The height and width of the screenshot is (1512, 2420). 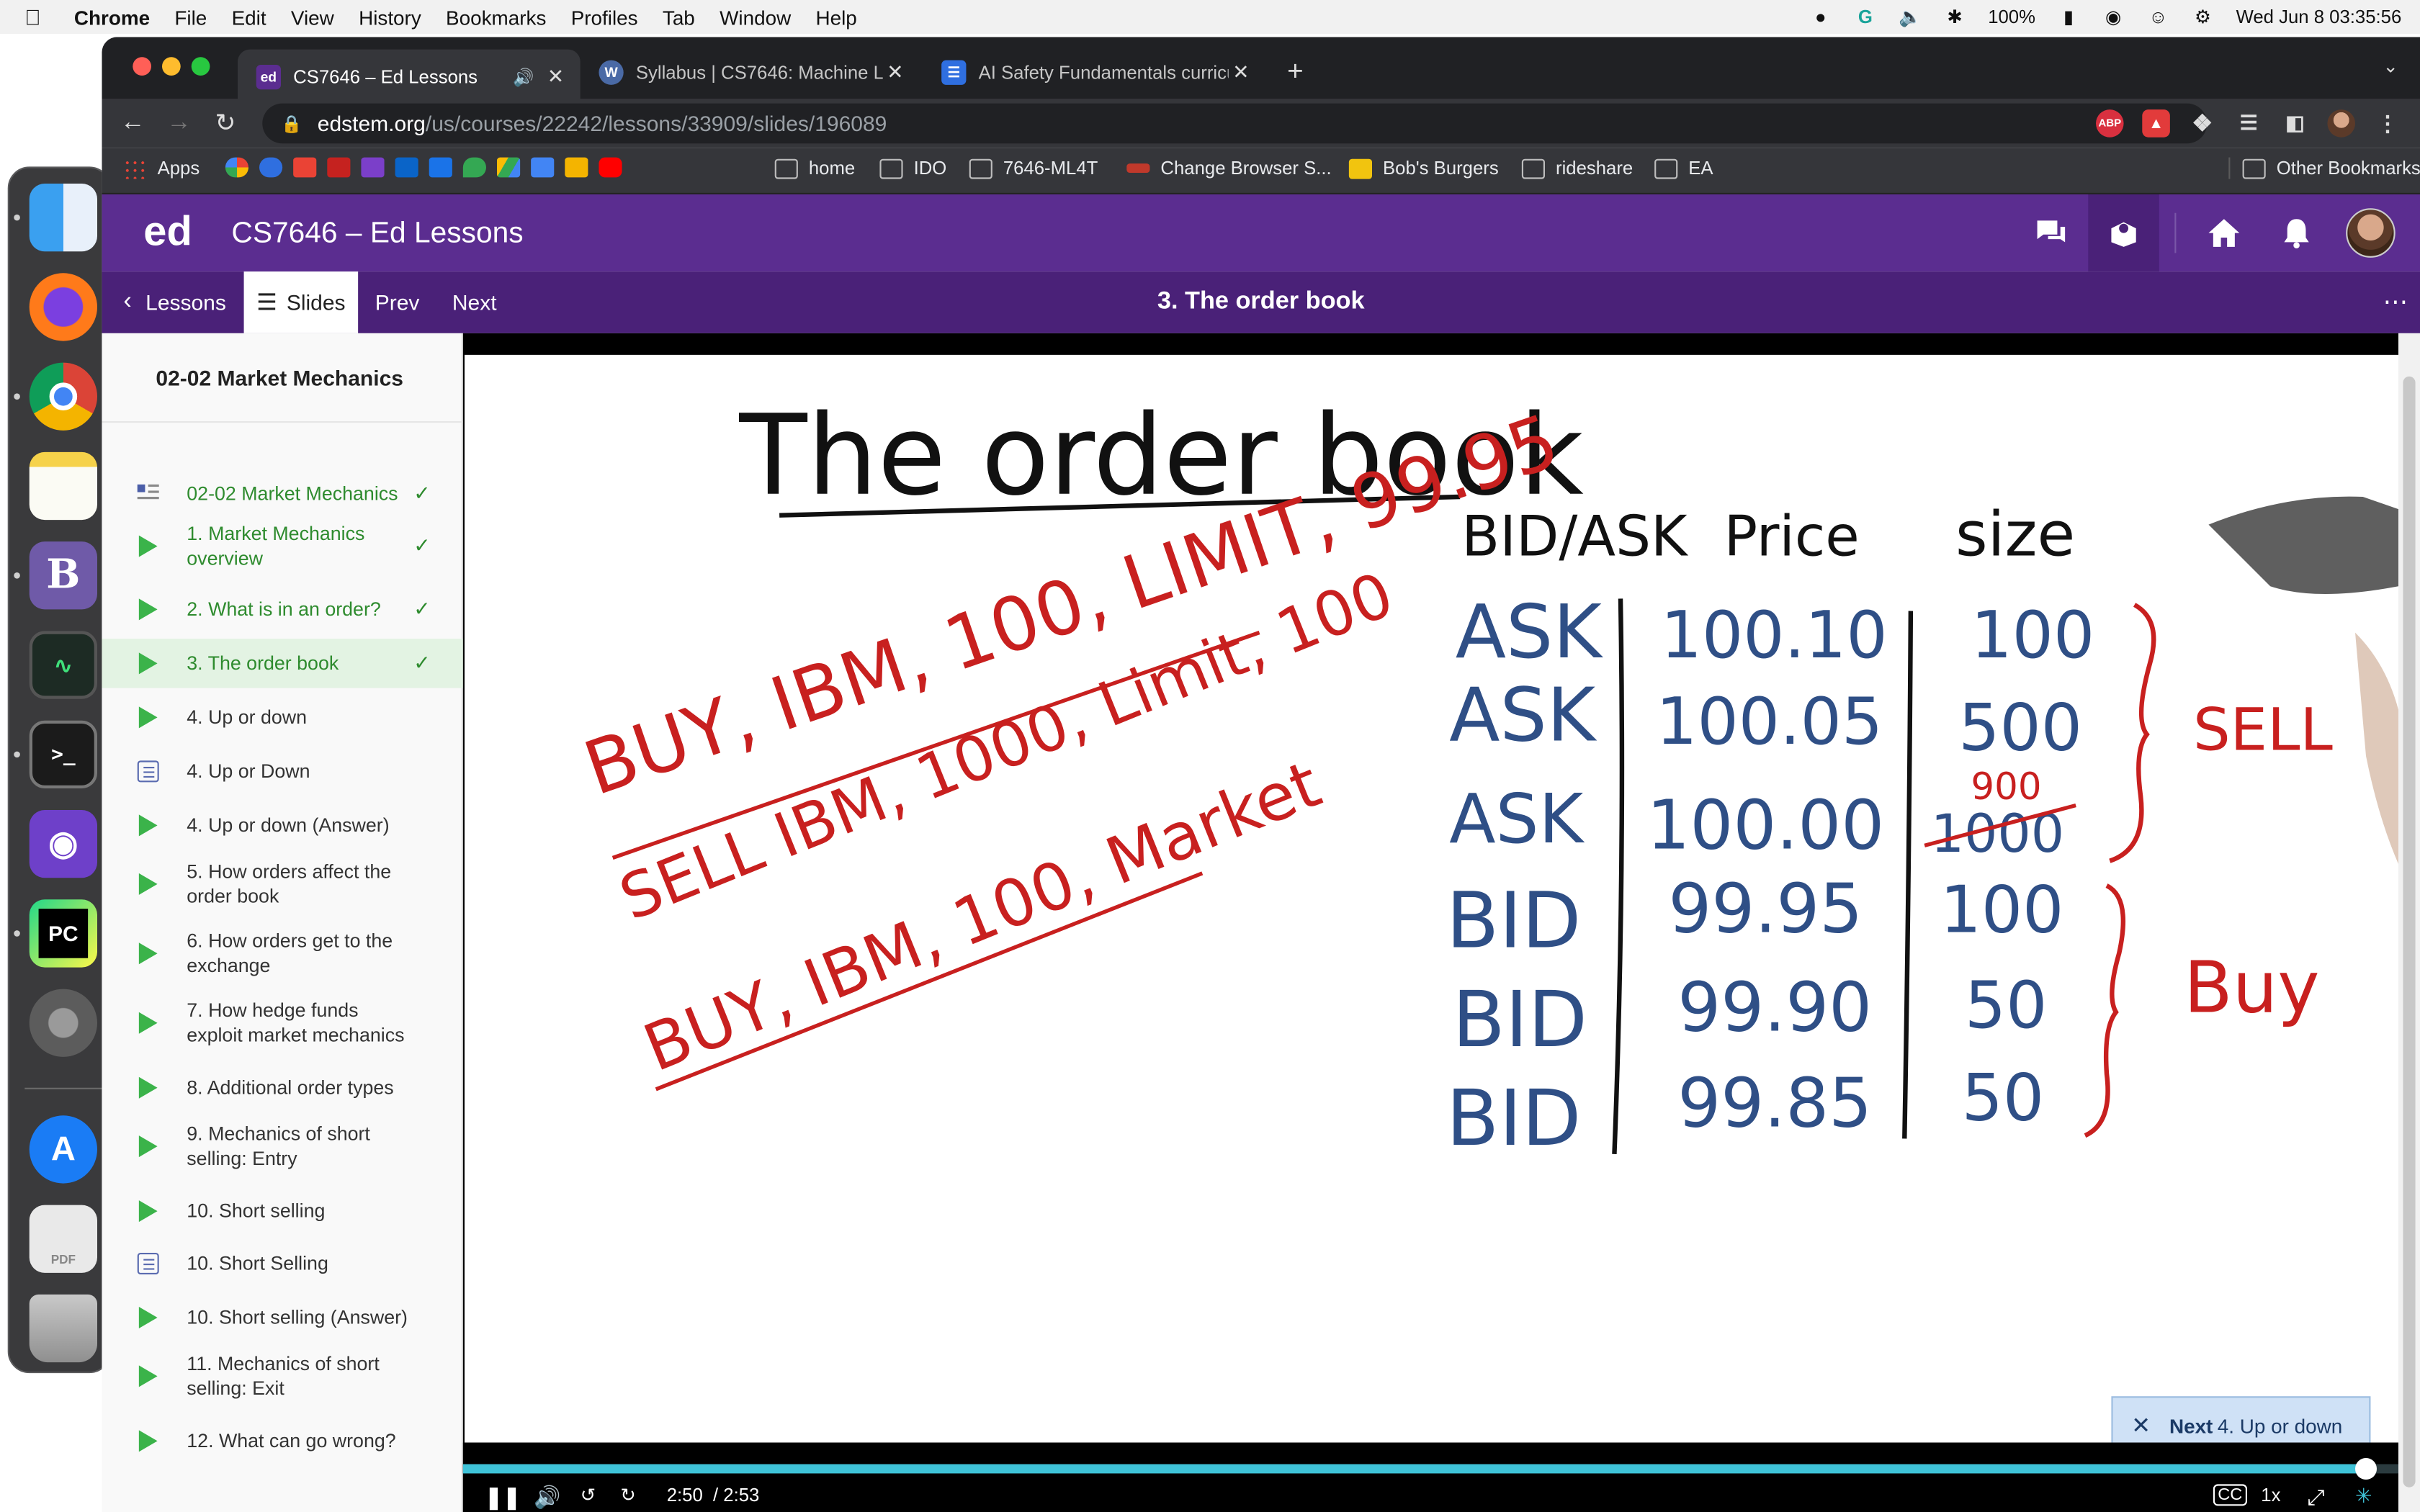 What do you see at coordinates (112, 17) in the screenshot?
I see `menu-app-name: Chrome` at bounding box center [112, 17].